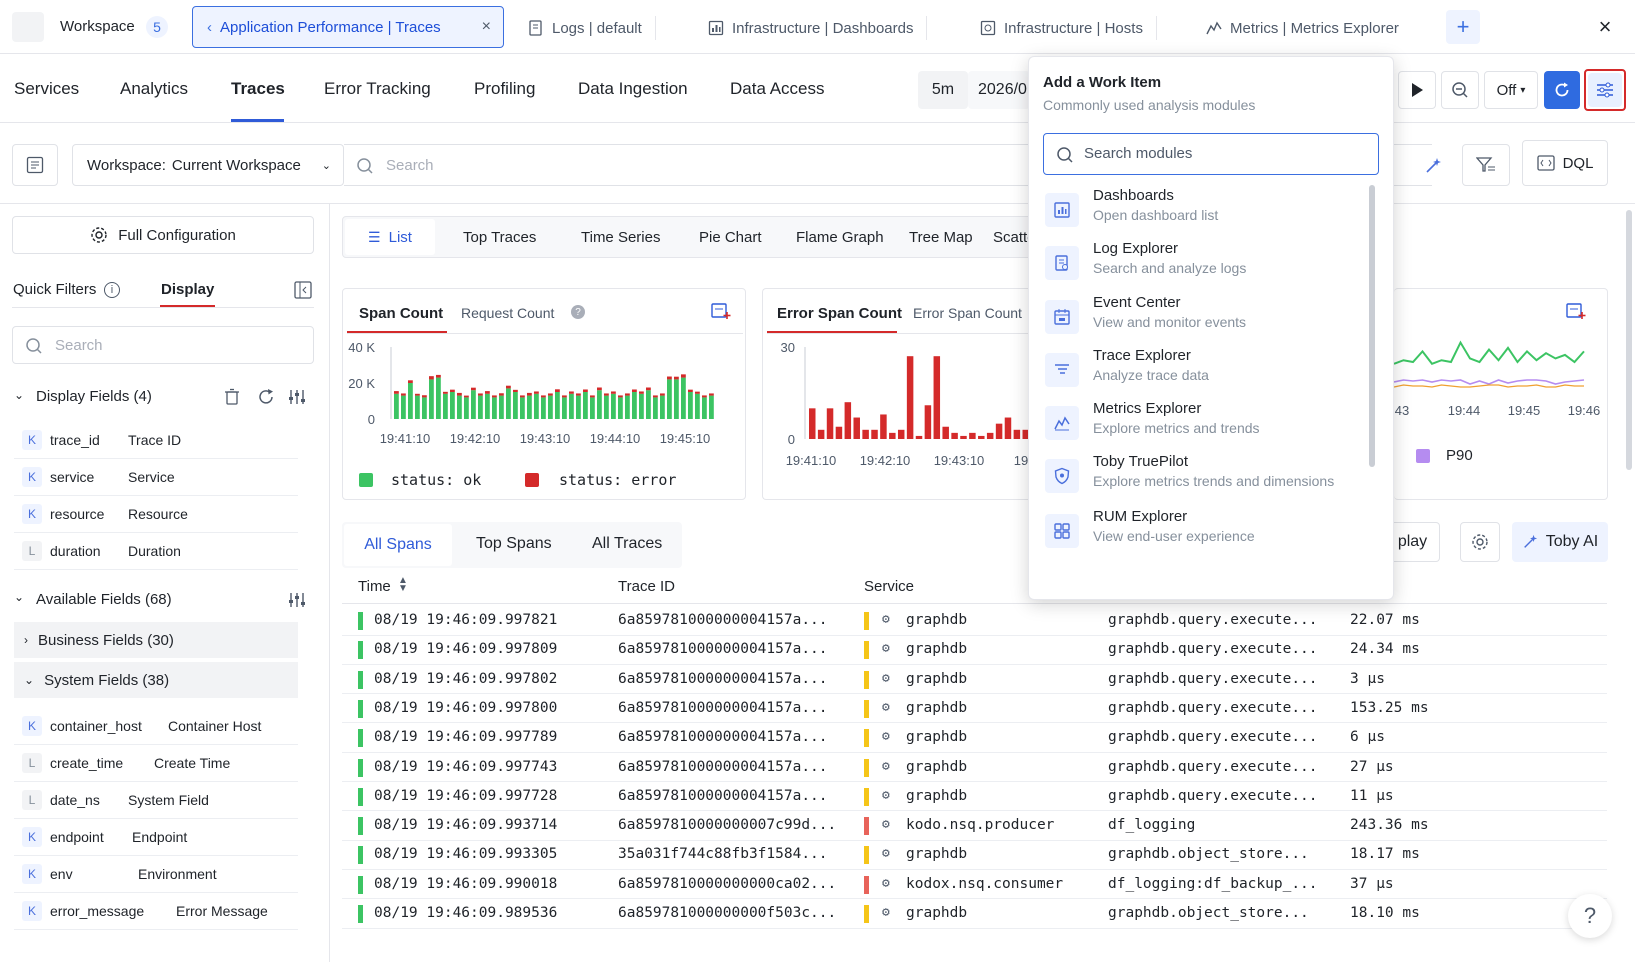  I want to click on nav-data-access: Data Access, so click(777, 89).